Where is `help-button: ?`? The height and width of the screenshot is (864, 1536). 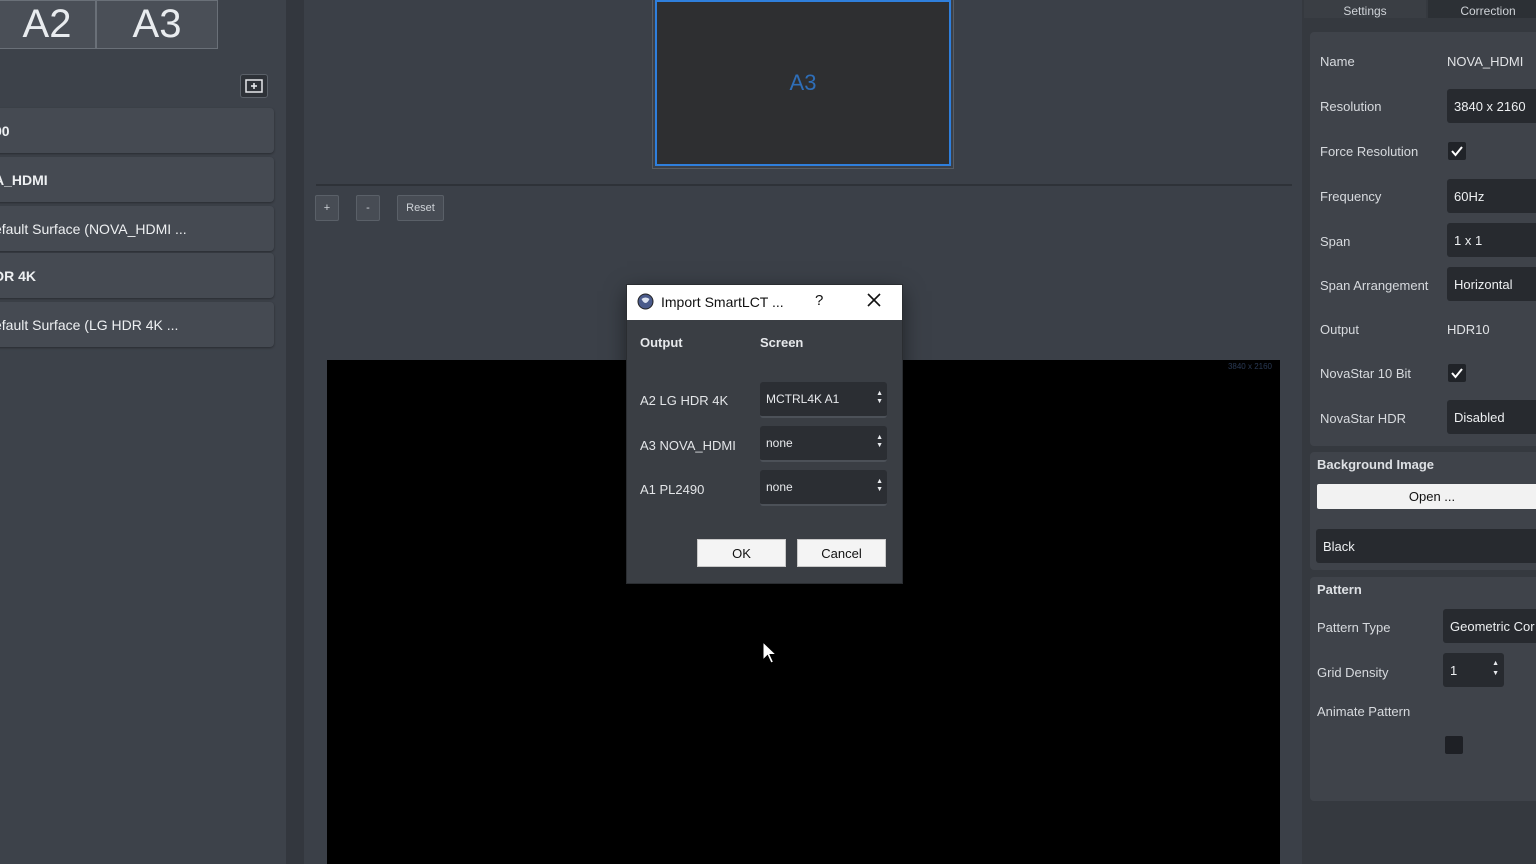 help-button: ? is located at coordinates (819, 300).